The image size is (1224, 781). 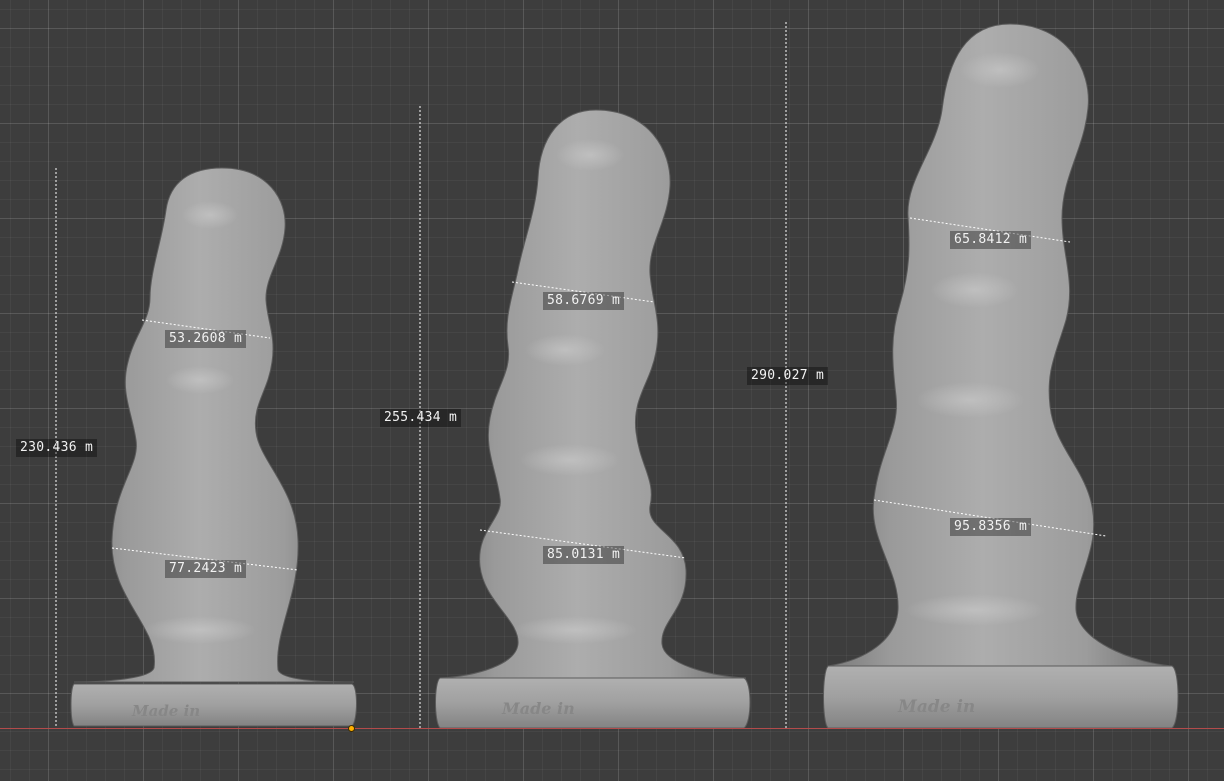 What do you see at coordinates (1000, 70) in the screenshot?
I see `object-large-tip-highlight` at bounding box center [1000, 70].